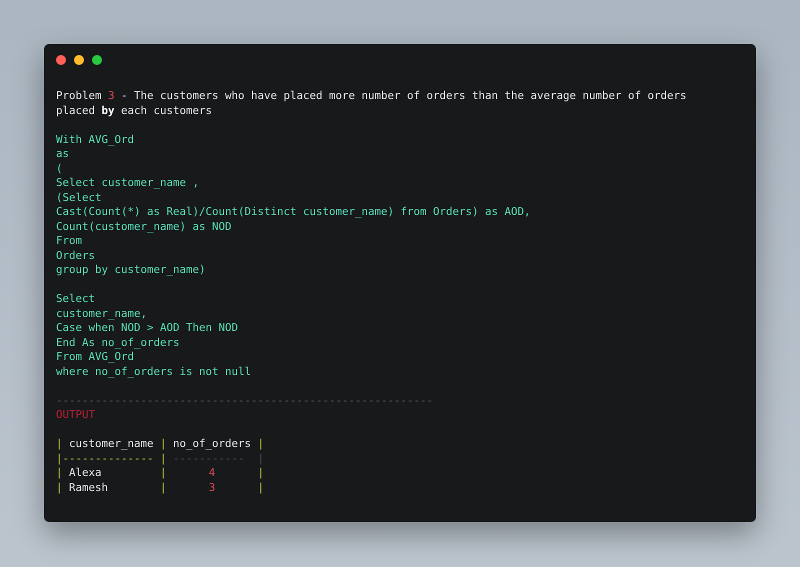  What do you see at coordinates (95, 357) in the screenshot?
I see `code-line: From AVG_Ord` at bounding box center [95, 357].